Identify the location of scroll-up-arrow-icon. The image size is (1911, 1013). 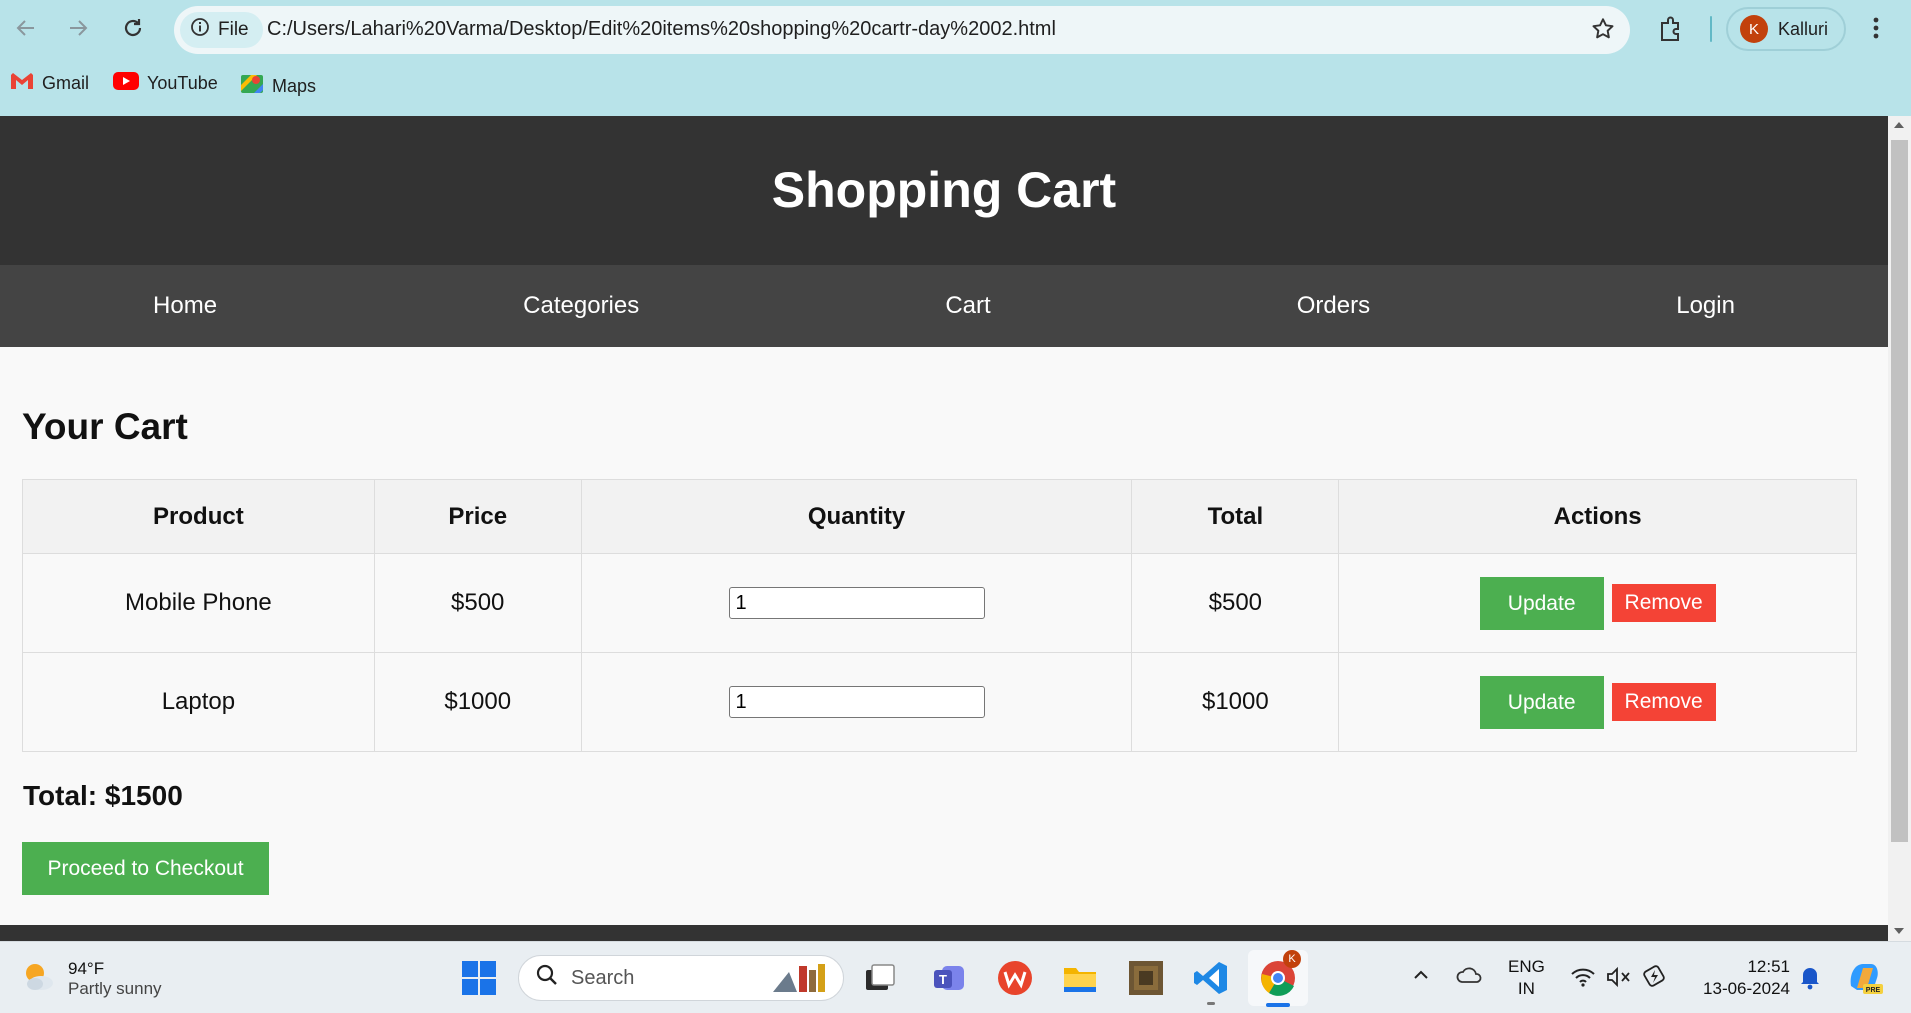
(1899, 125).